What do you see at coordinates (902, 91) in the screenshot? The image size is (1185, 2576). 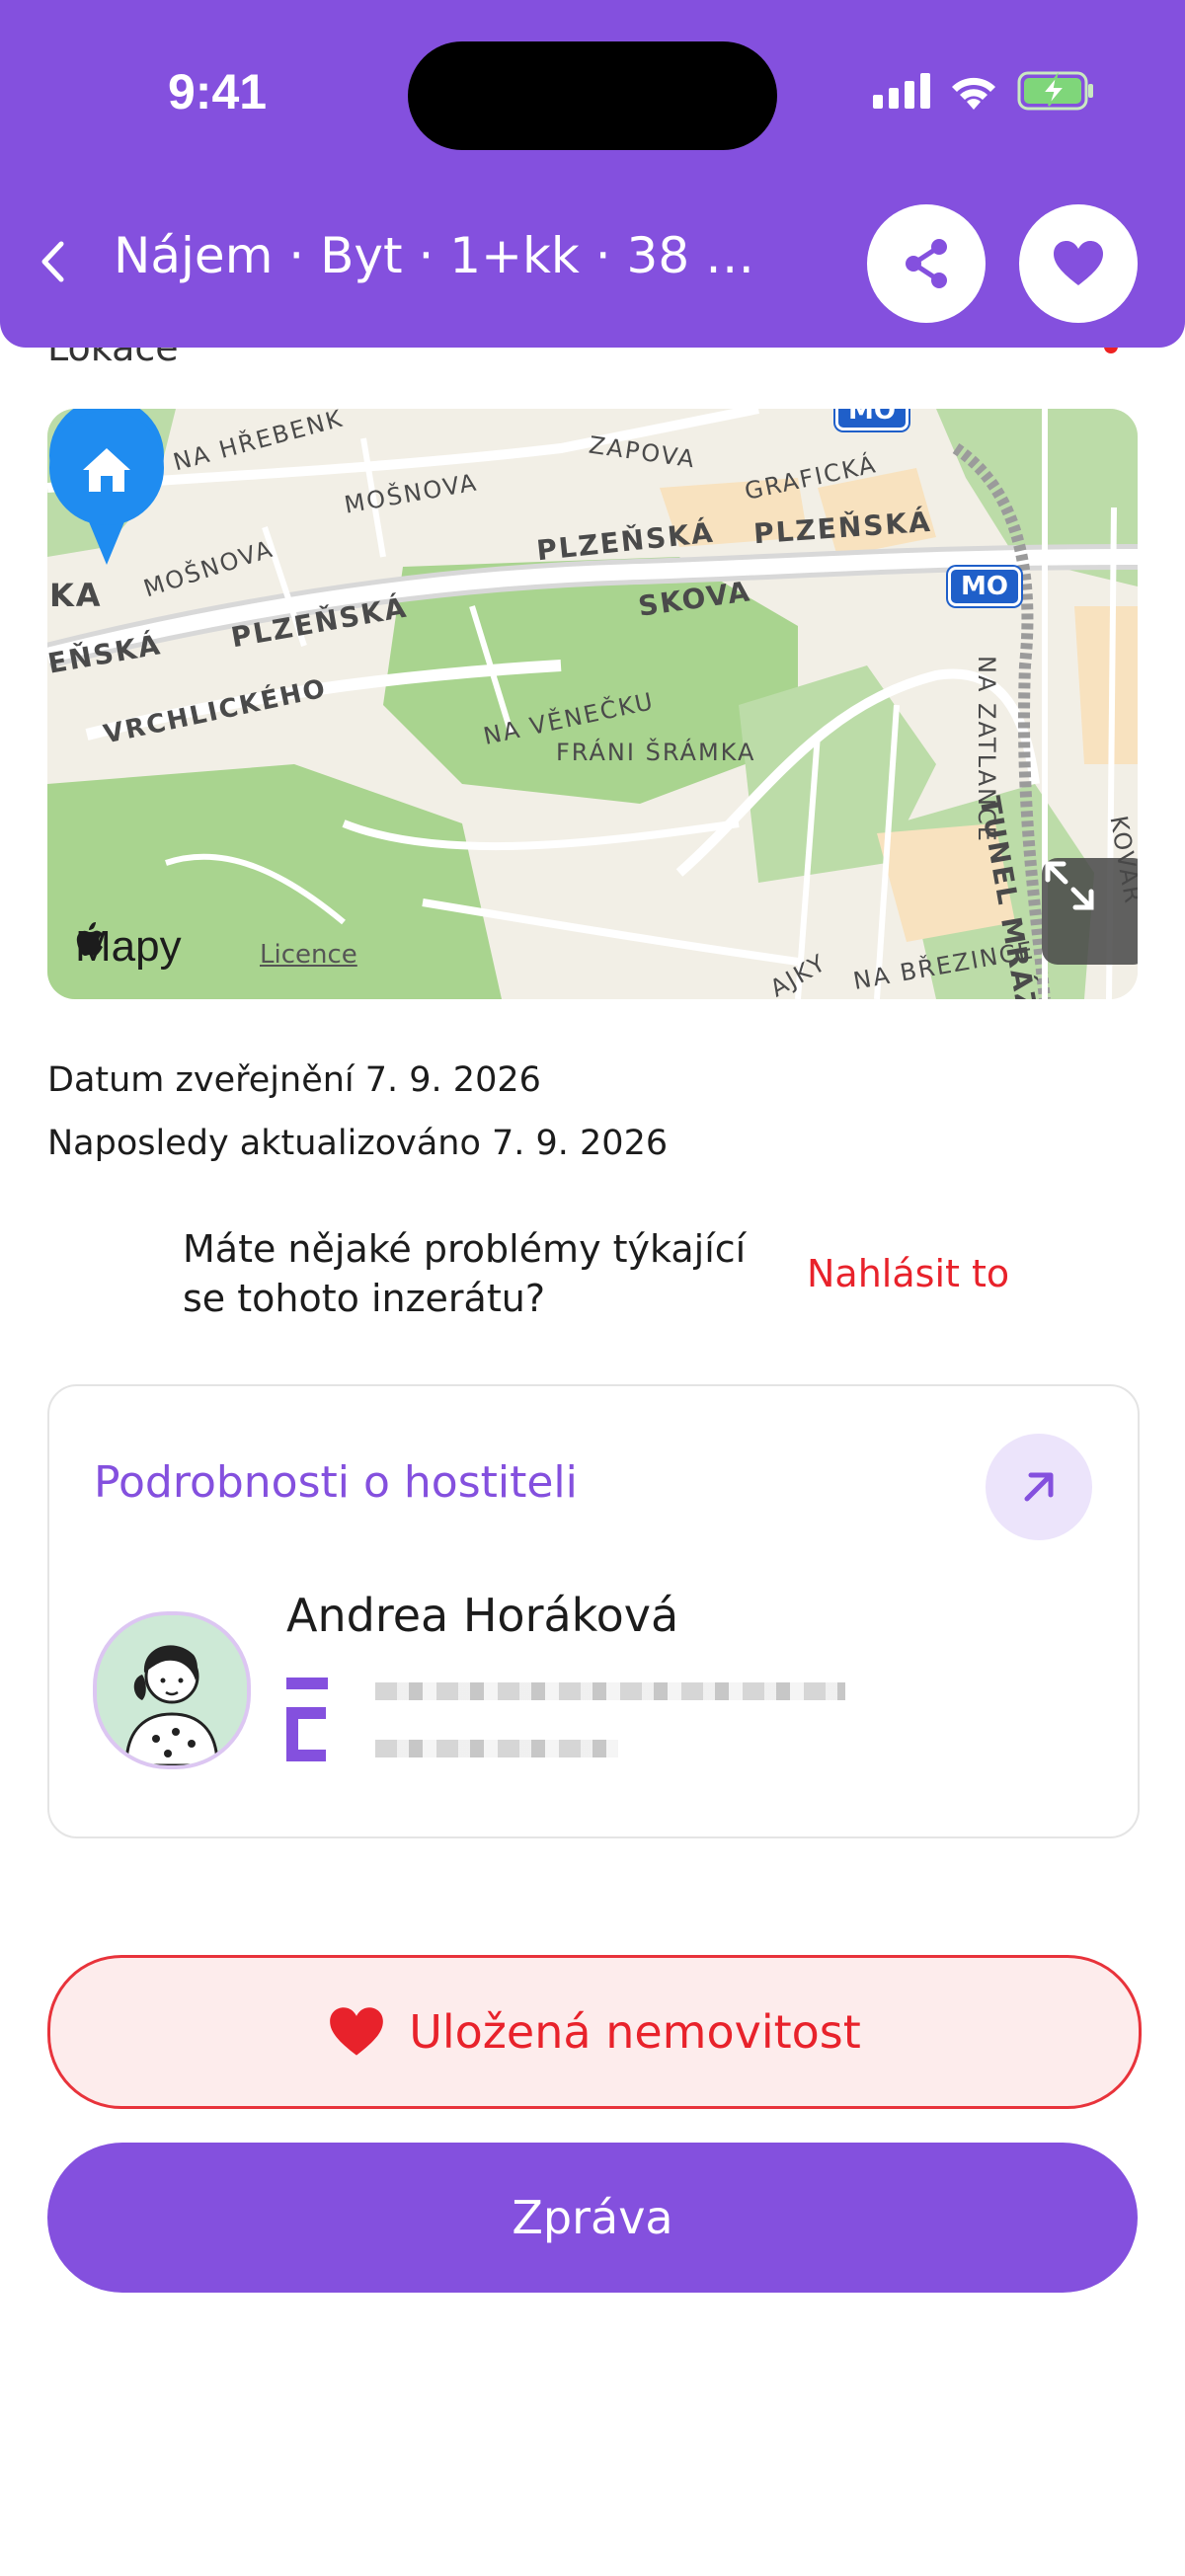 I see `signal-icon` at bounding box center [902, 91].